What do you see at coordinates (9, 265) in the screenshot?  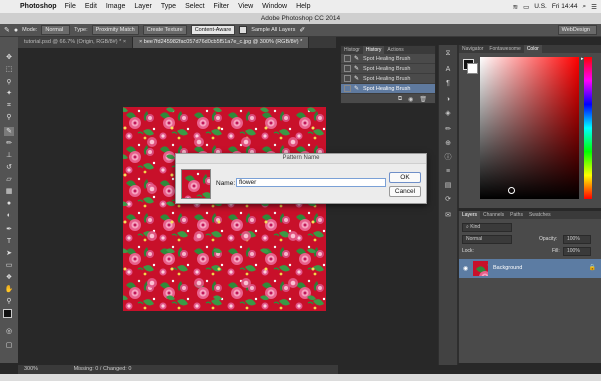 I see `shape-tool-icon: ▭` at bounding box center [9, 265].